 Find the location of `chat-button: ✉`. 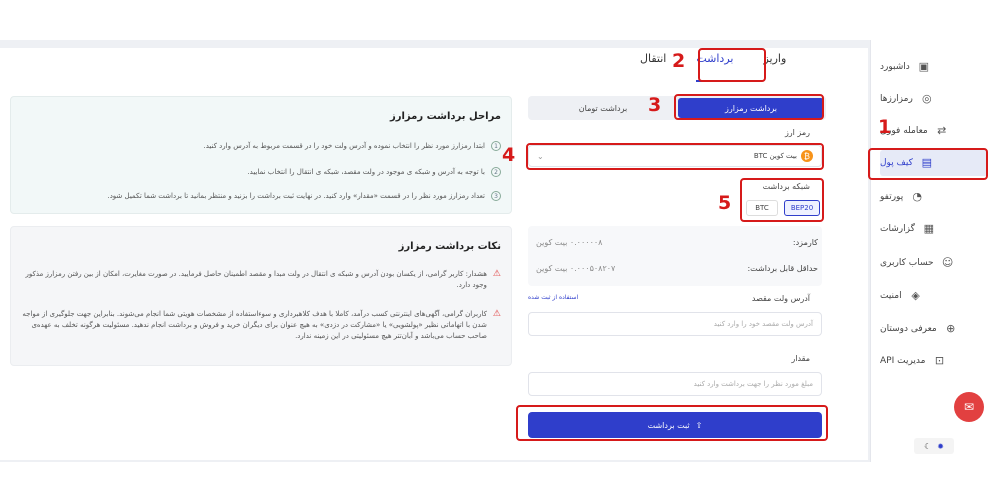

chat-button: ✉ is located at coordinates (969, 407).